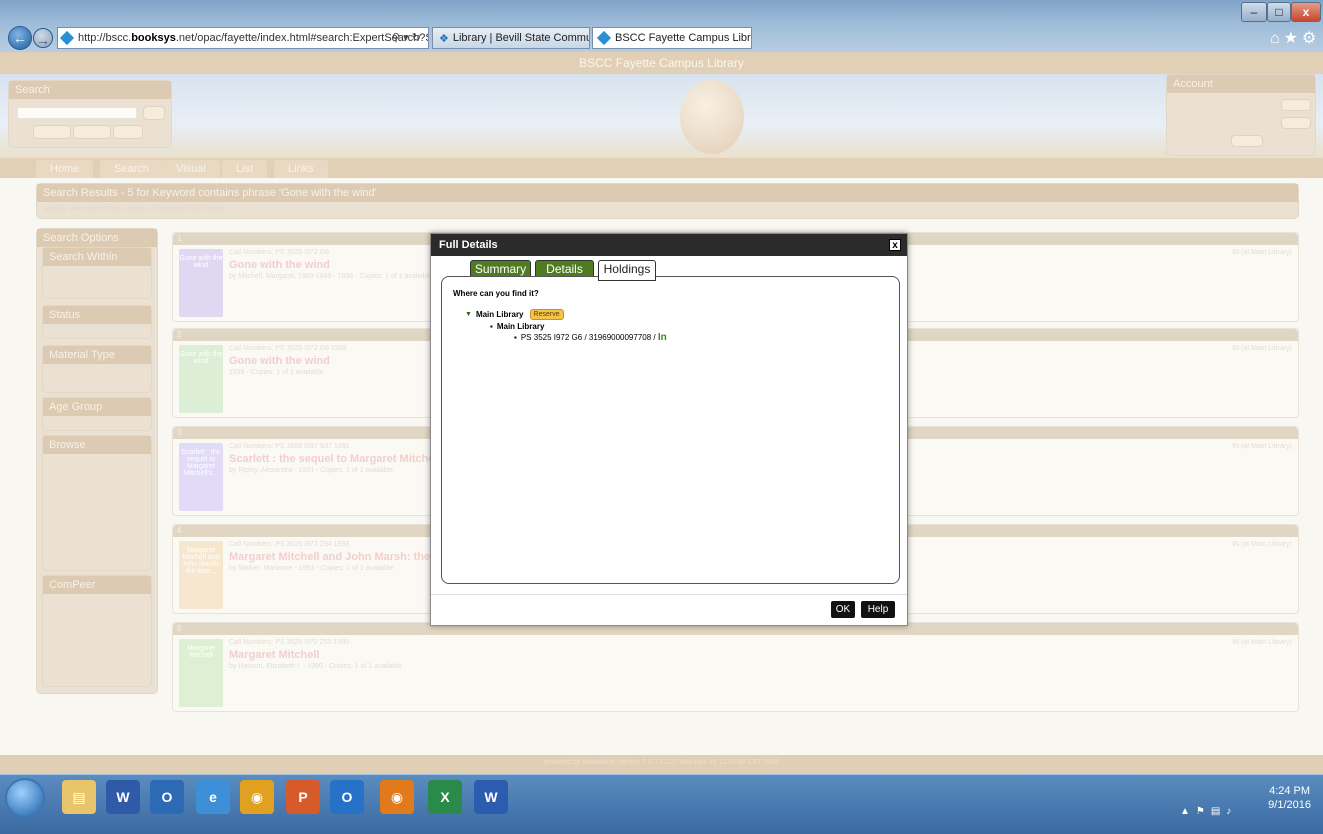 The height and width of the screenshot is (834, 1323). I want to click on back-button: ←, so click(20, 38).